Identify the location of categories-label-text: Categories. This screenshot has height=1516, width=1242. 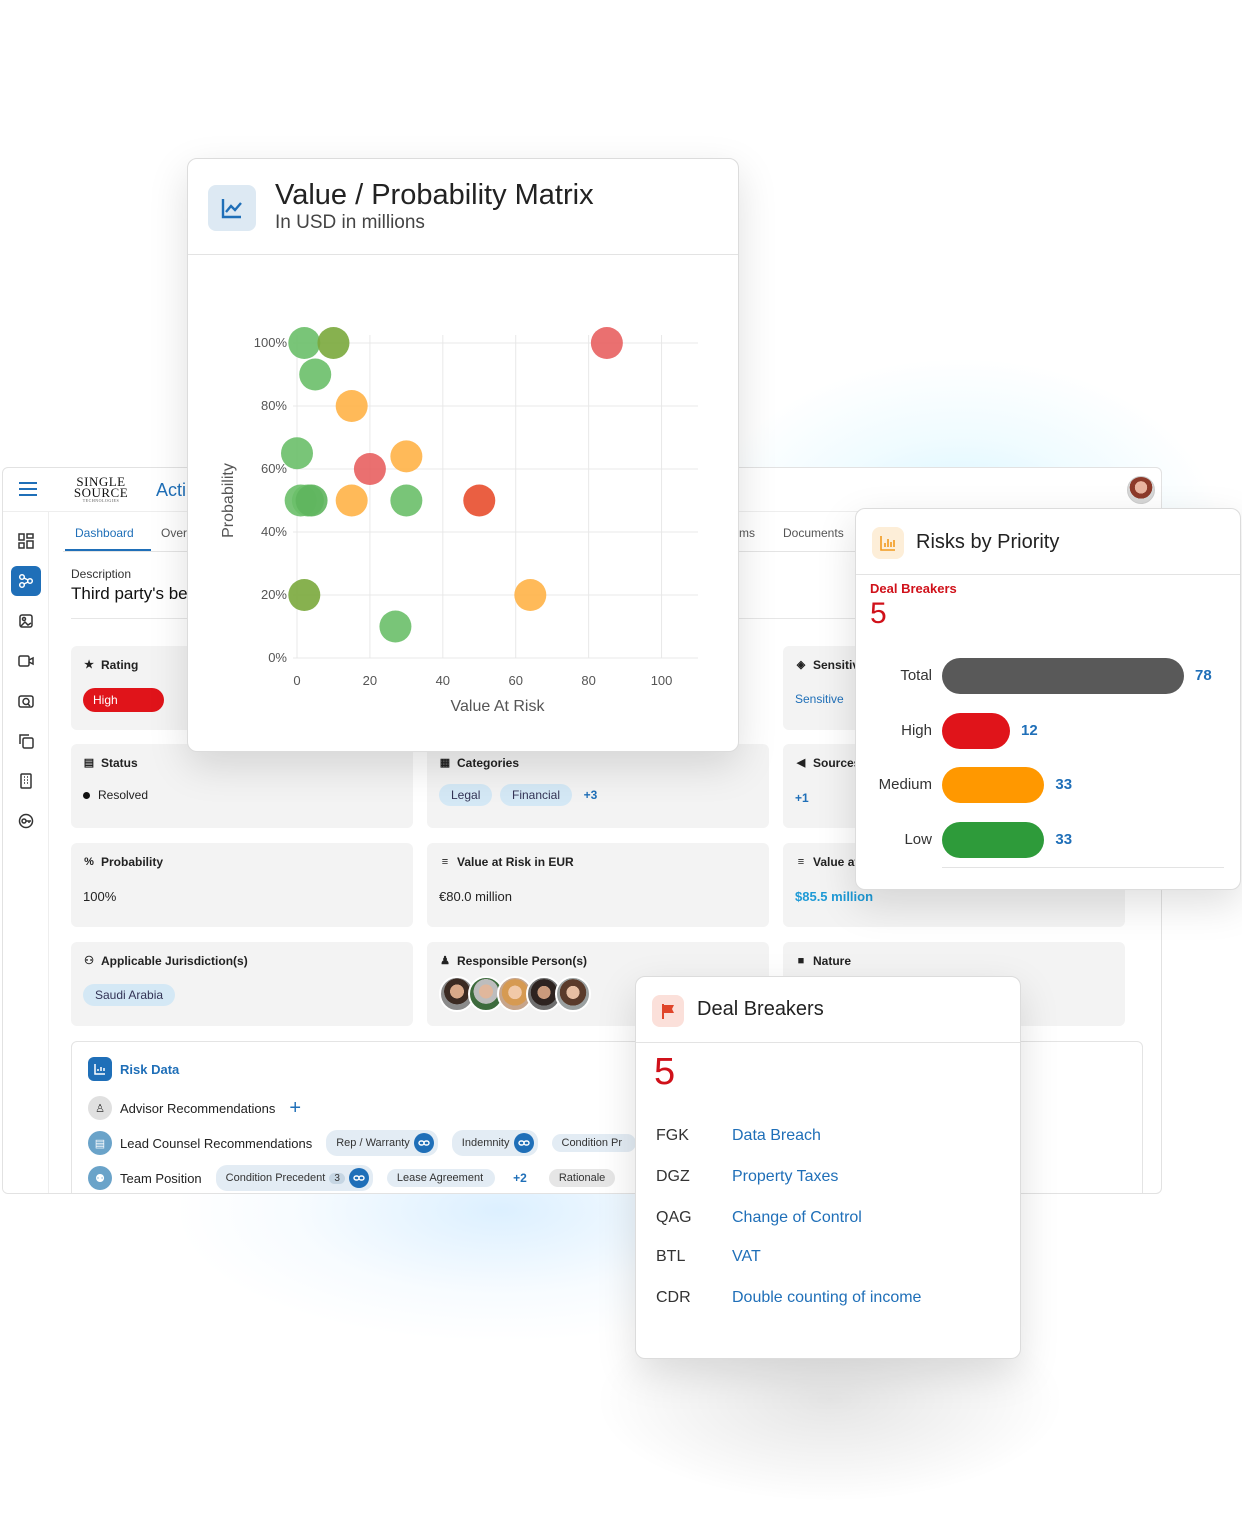
(488, 763).